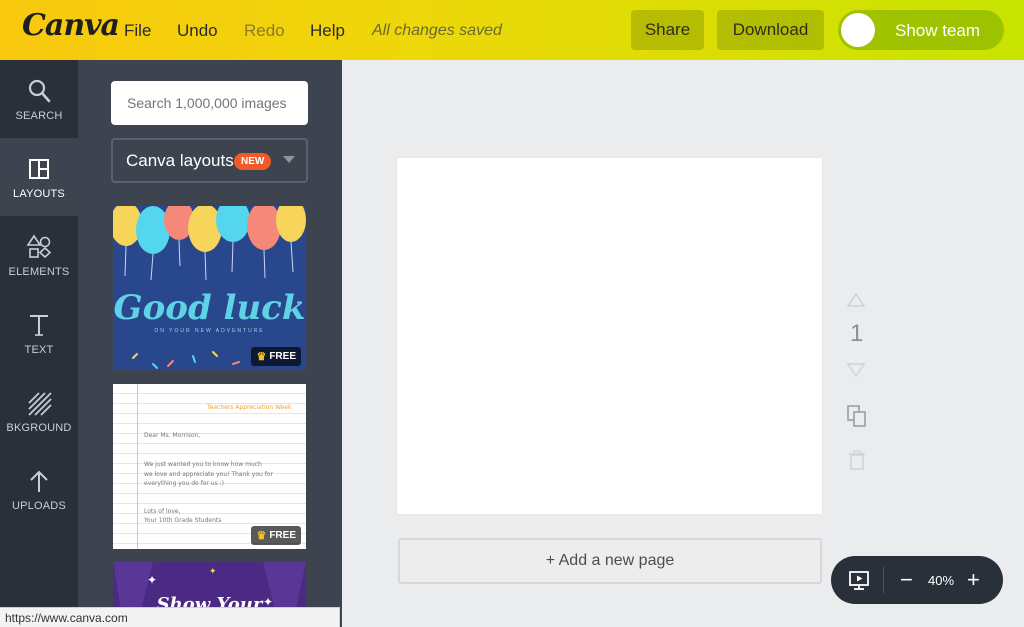  What do you see at coordinates (39, 481) in the screenshot?
I see `upload-arrow-icon` at bounding box center [39, 481].